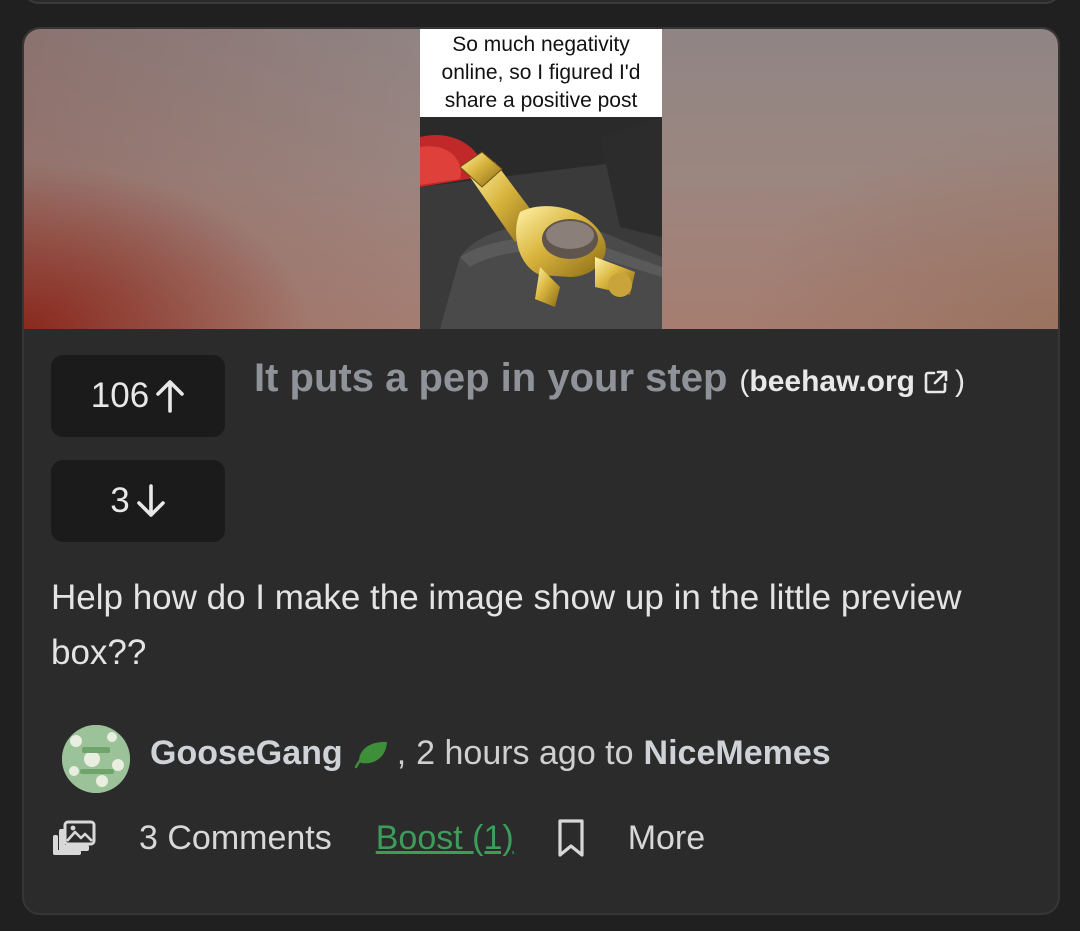 This screenshot has width=1080, height=931. What do you see at coordinates (832, 381) in the screenshot?
I see `domain-text: beehaw.org` at bounding box center [832, 381].